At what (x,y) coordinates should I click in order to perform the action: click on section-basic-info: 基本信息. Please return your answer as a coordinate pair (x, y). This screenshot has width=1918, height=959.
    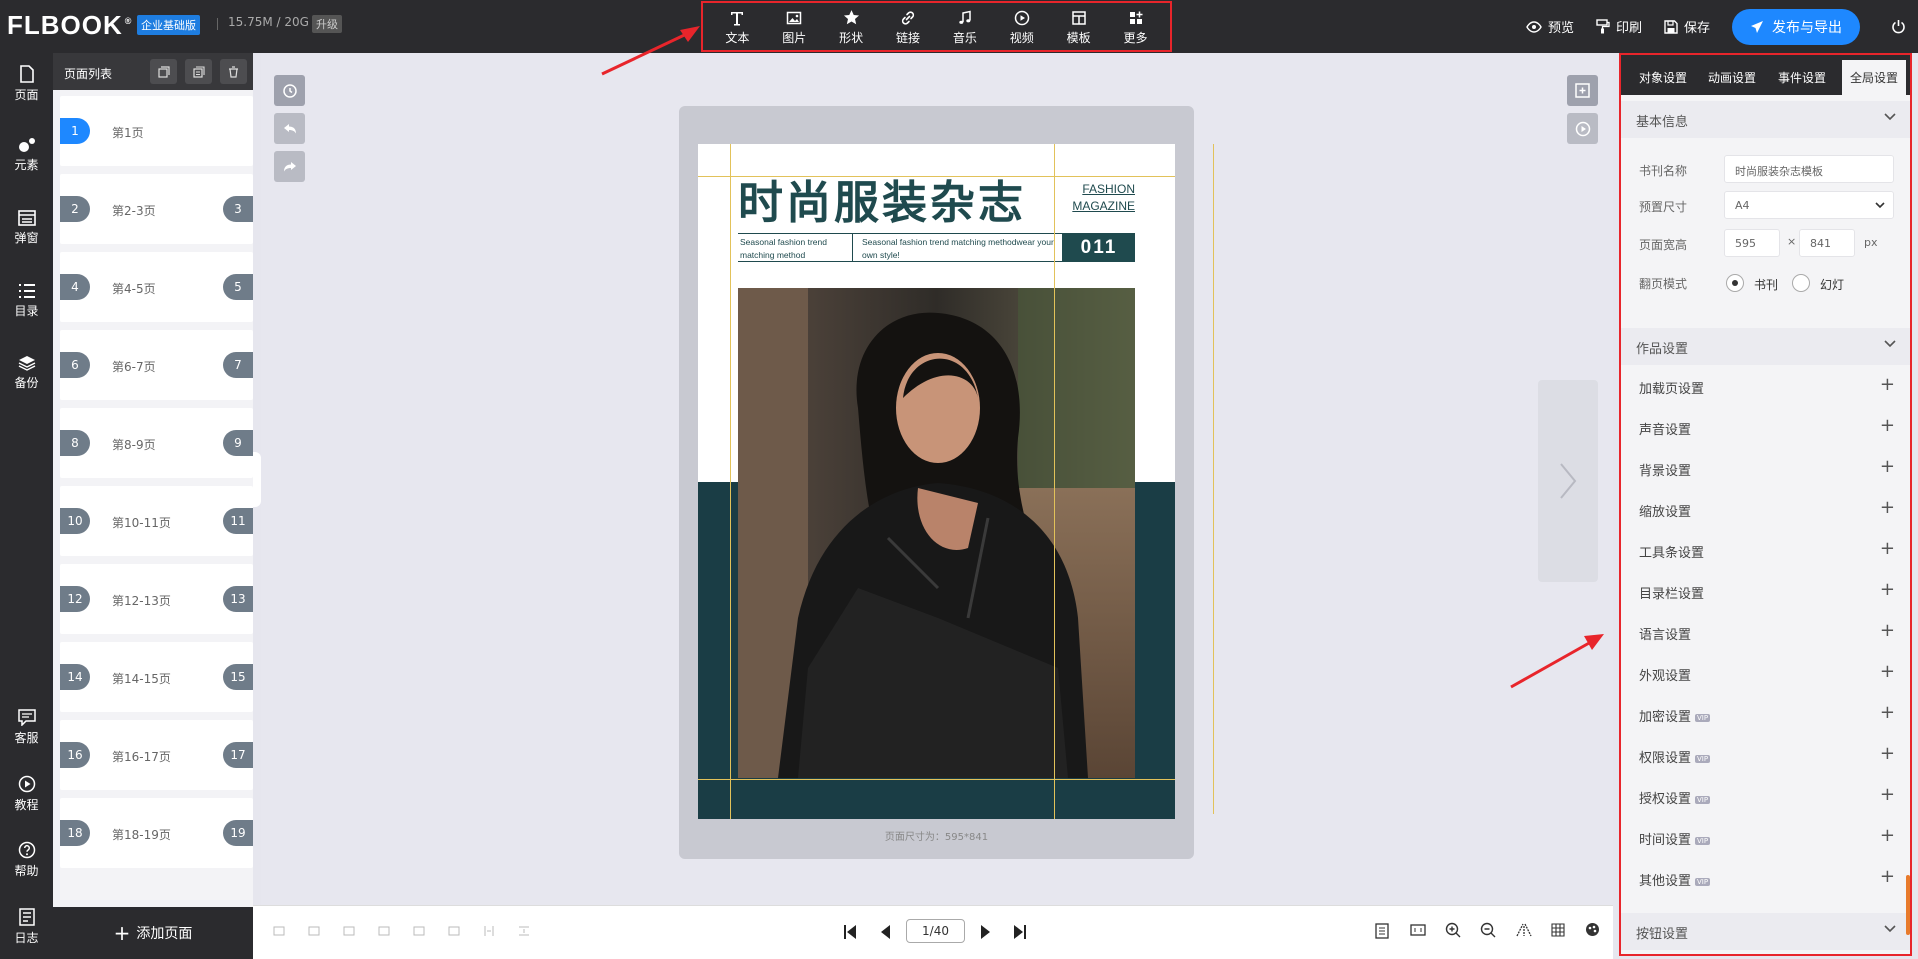
    Looking at the image, I should click on (1765, 119).